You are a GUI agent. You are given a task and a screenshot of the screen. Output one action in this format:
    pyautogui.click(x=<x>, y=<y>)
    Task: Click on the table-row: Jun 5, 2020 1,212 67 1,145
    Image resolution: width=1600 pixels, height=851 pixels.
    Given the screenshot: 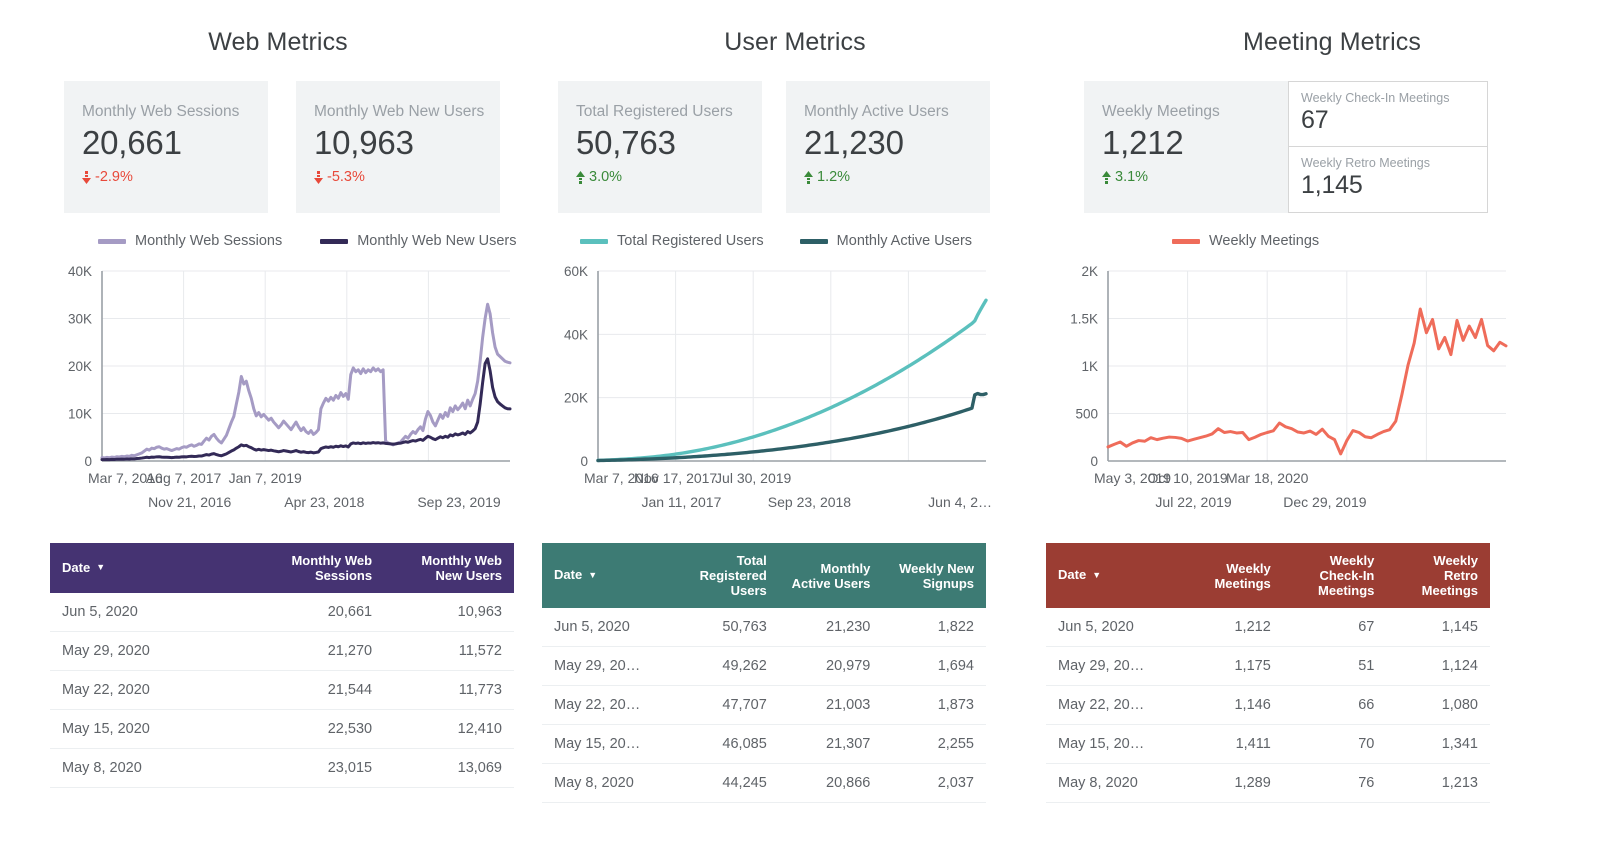 What is the action you would take?
    pyautogui.click(x=1268, y=627)
    